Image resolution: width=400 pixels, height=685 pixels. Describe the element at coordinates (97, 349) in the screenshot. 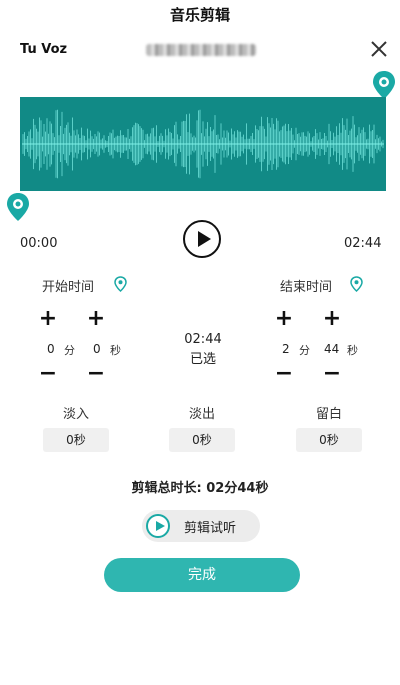

I see `start-seconds-value: 0` at that location.